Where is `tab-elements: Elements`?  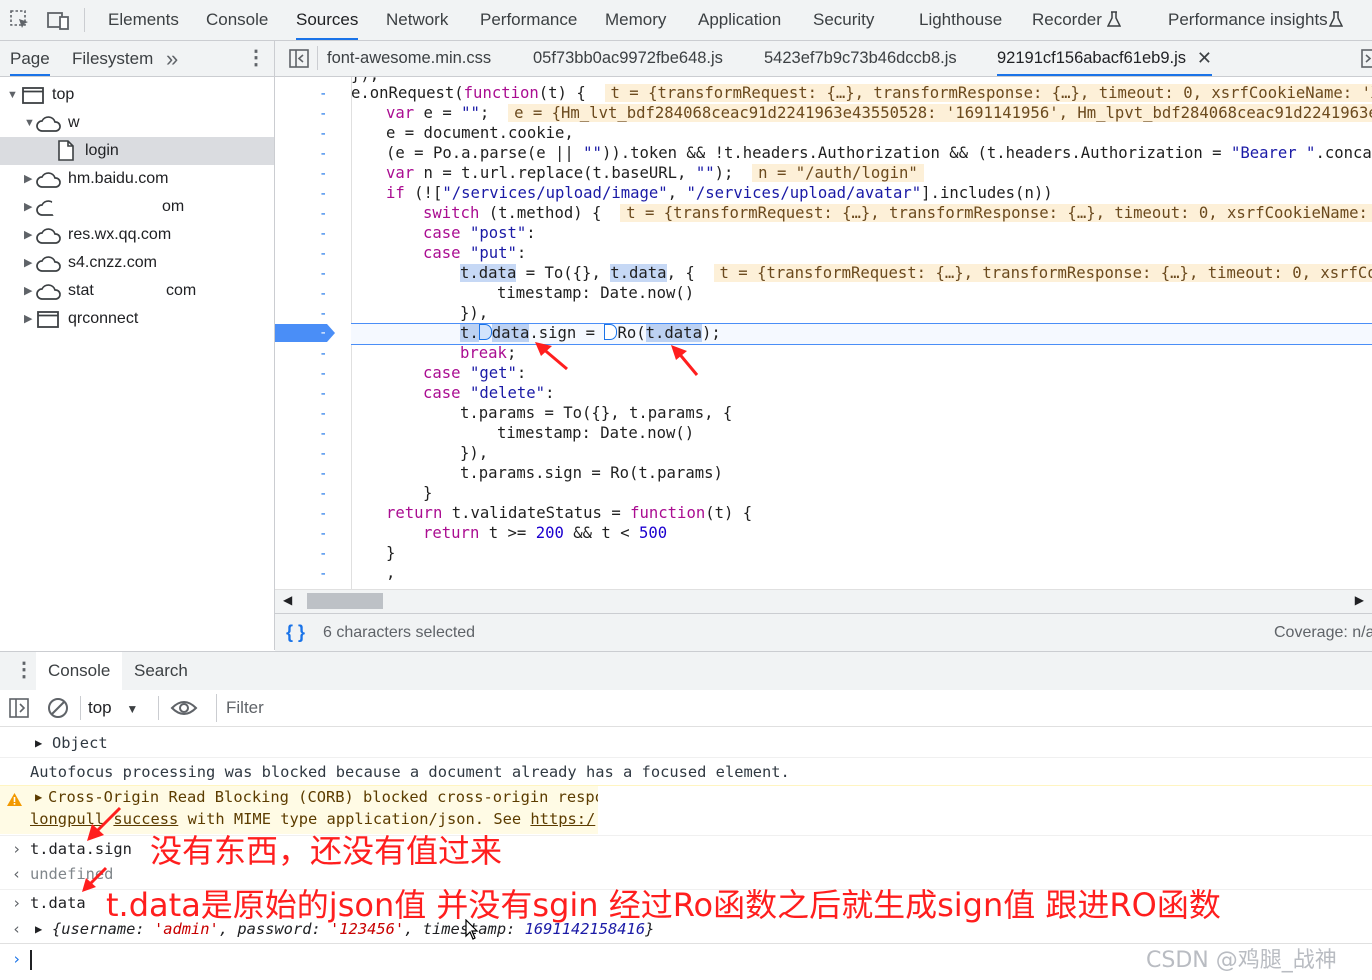 tab-elements: Elements is located at coordinates (143, 20).